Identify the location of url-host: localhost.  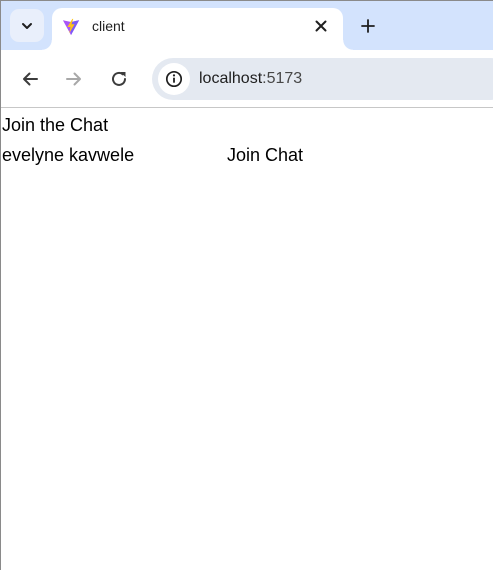
(231, 78).